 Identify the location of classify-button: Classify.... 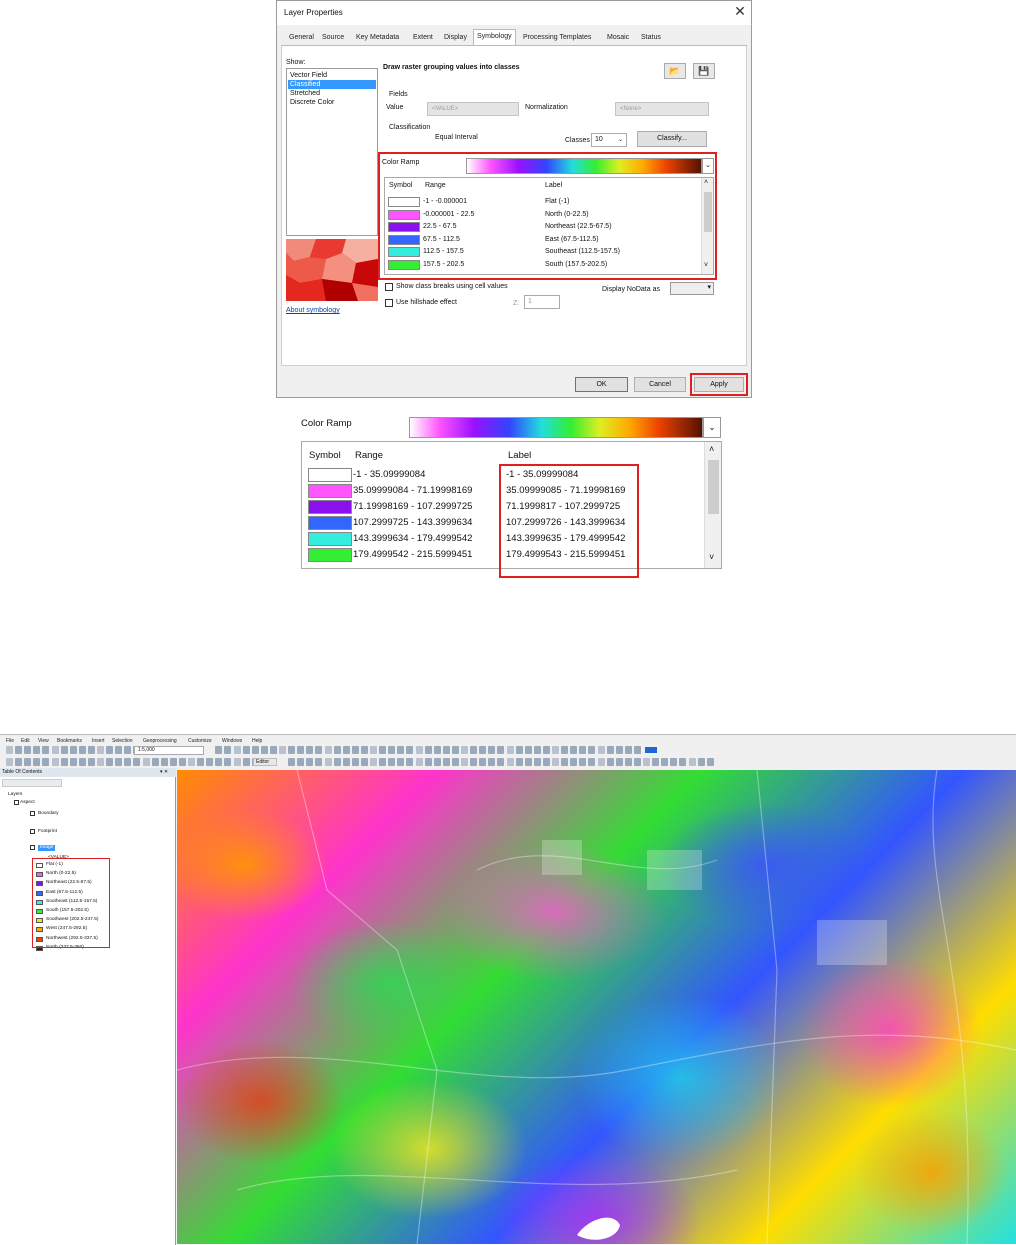
(672, 139).